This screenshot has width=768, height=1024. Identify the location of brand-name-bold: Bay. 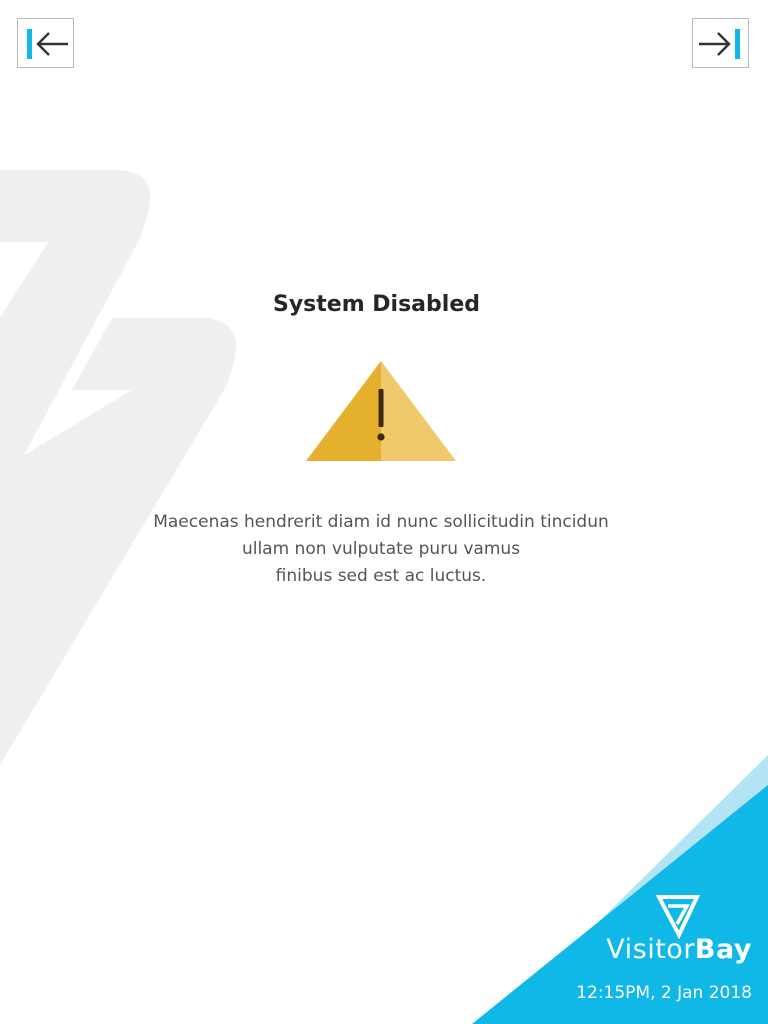
(723, 949).